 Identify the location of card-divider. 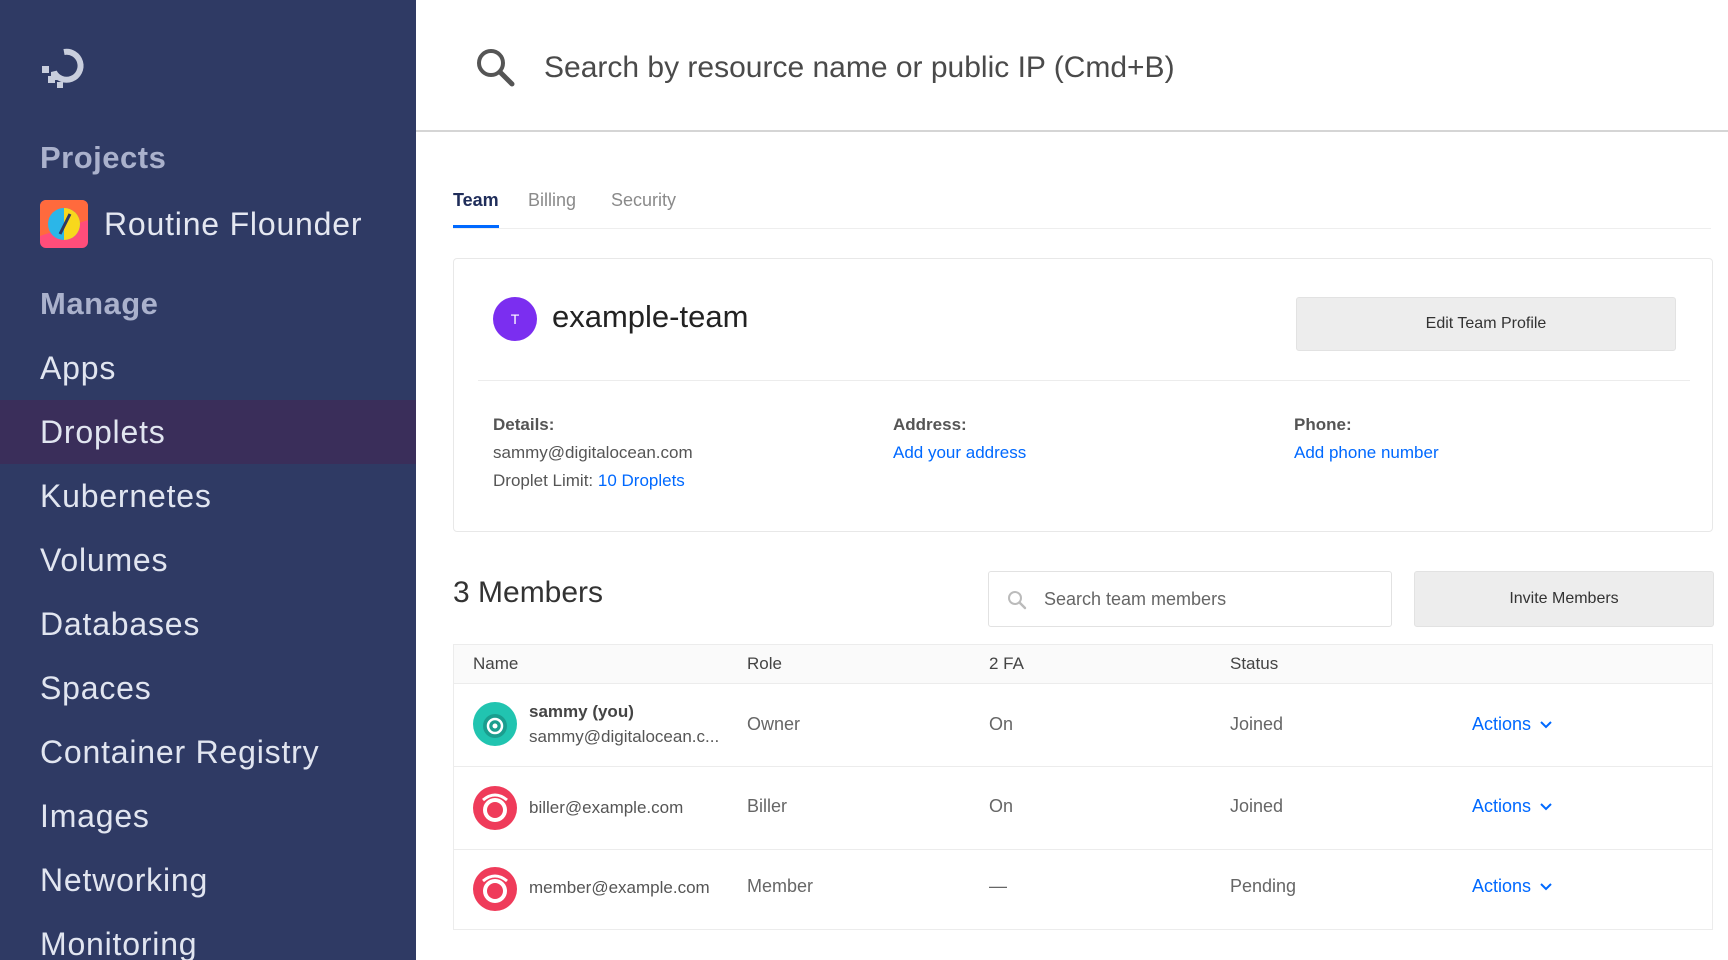
(1084, 380).